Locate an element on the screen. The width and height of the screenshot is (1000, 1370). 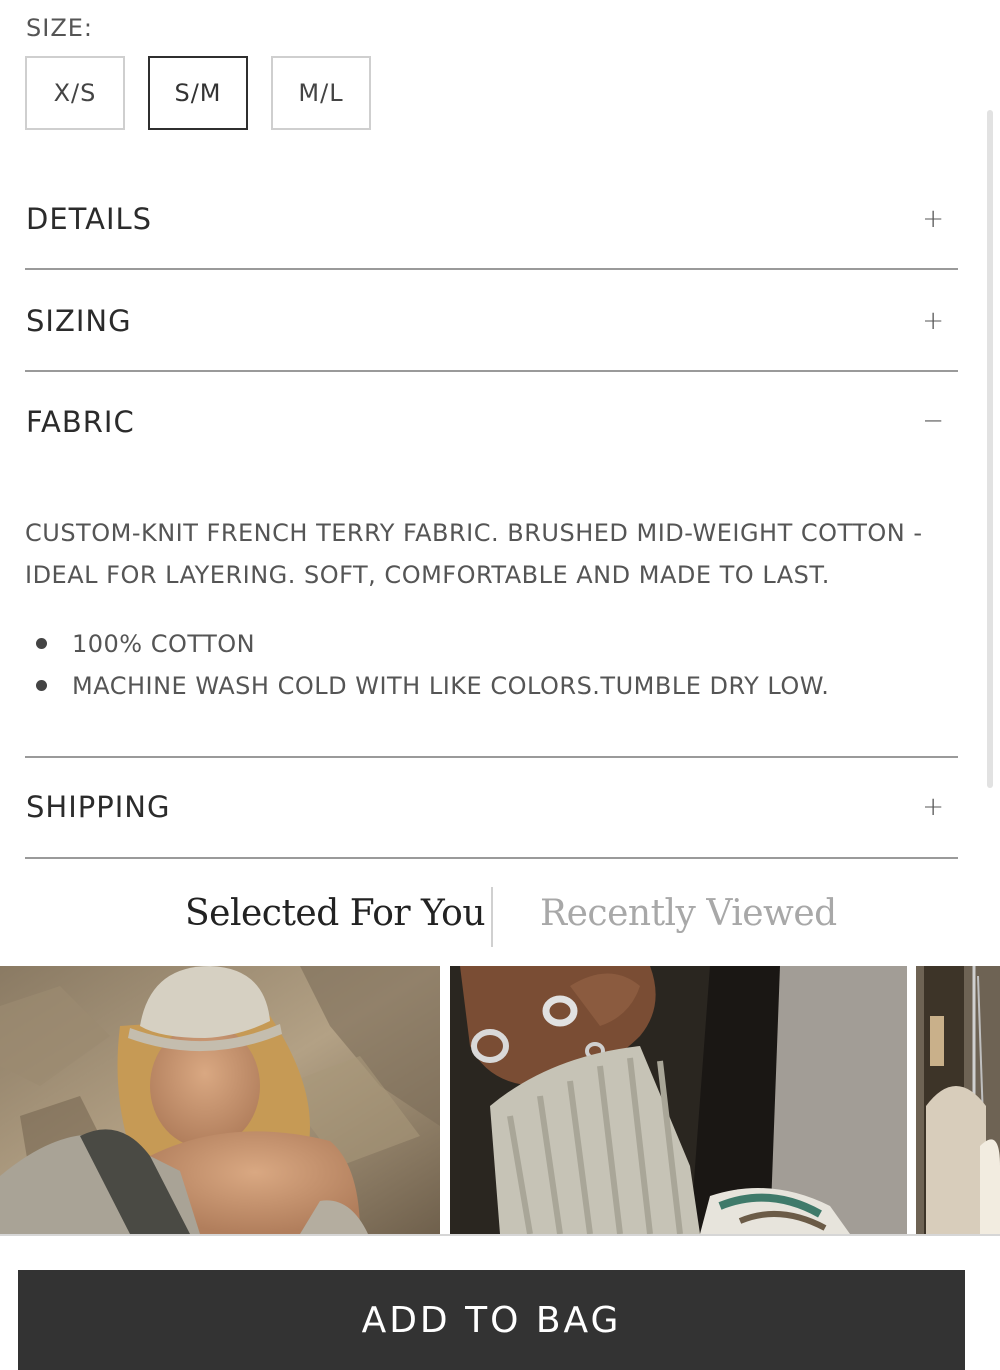
scrollbar is located at coordinates (990, 449).